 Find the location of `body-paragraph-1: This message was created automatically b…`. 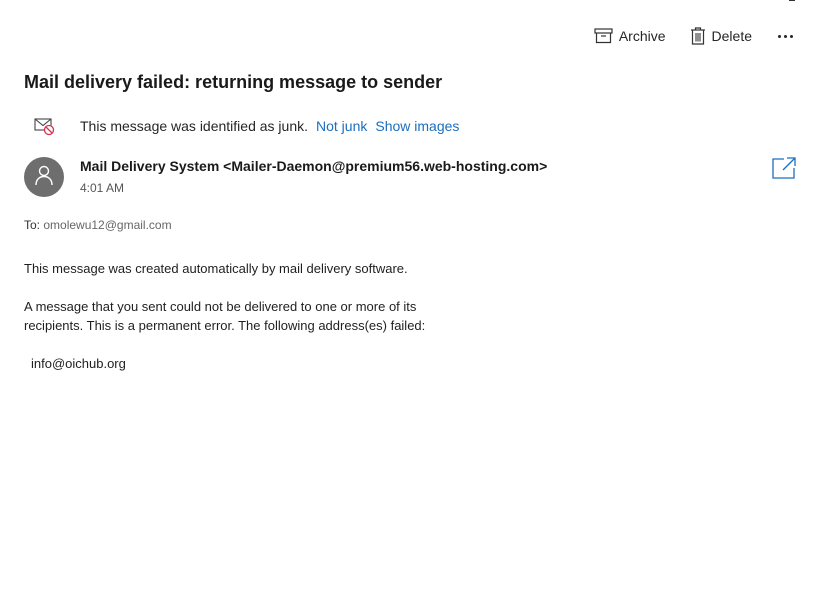

body-paragraph-1: This message was created automatically b… is located at coordinates (216, 268).